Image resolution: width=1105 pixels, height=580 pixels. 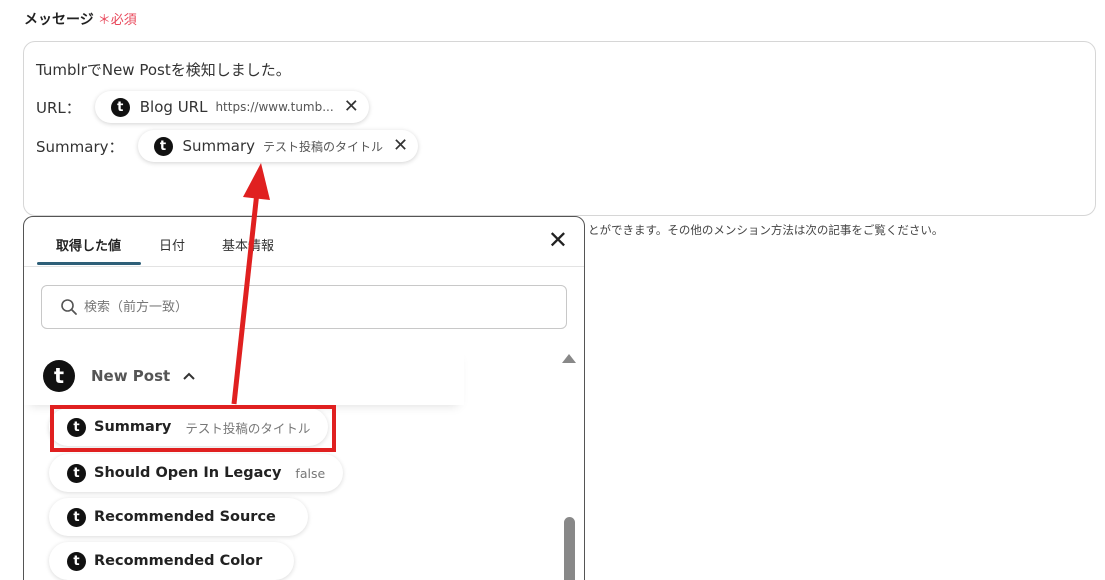 I want to click on list-item-should-open-in-legacy: t Should Open In Legacy false, so click(x=196, y=473).